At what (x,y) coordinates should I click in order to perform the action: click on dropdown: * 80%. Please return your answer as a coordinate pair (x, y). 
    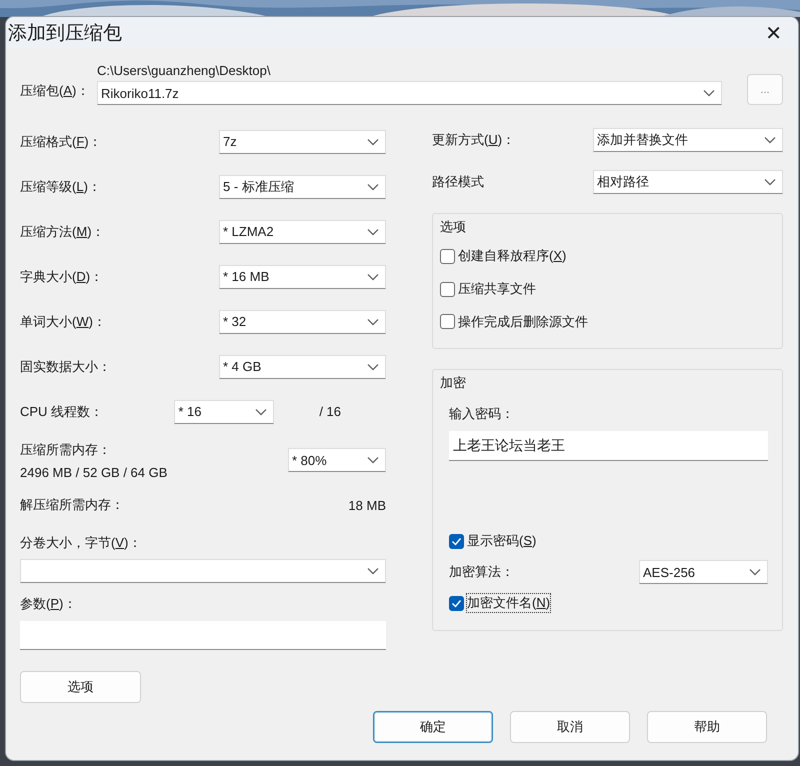
    Looking at the image, I should click on (337, 460).